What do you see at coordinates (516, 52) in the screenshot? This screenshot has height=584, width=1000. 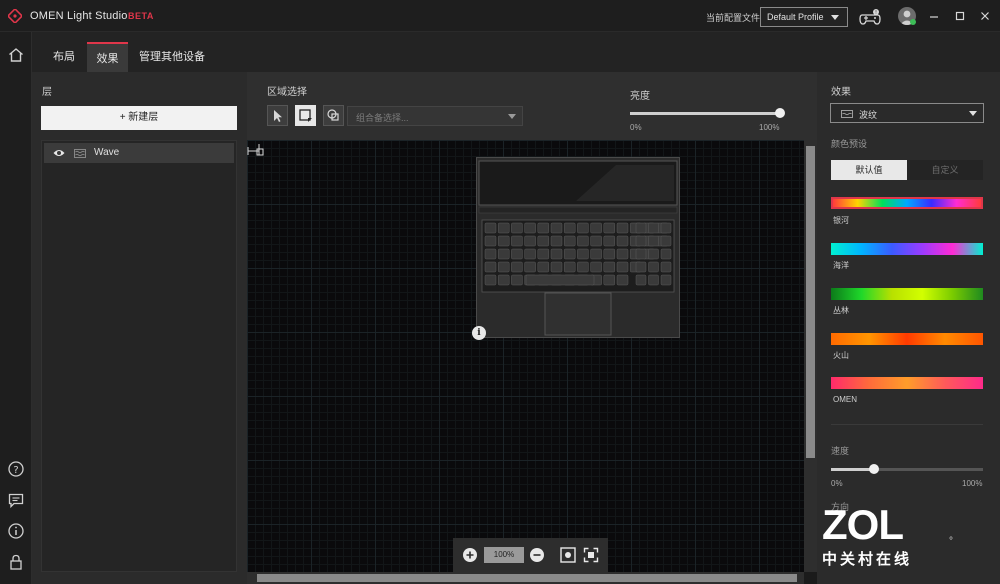 I see `tab-strip: 布局 效果 管理其他设备` at bounding box center [516, 52].